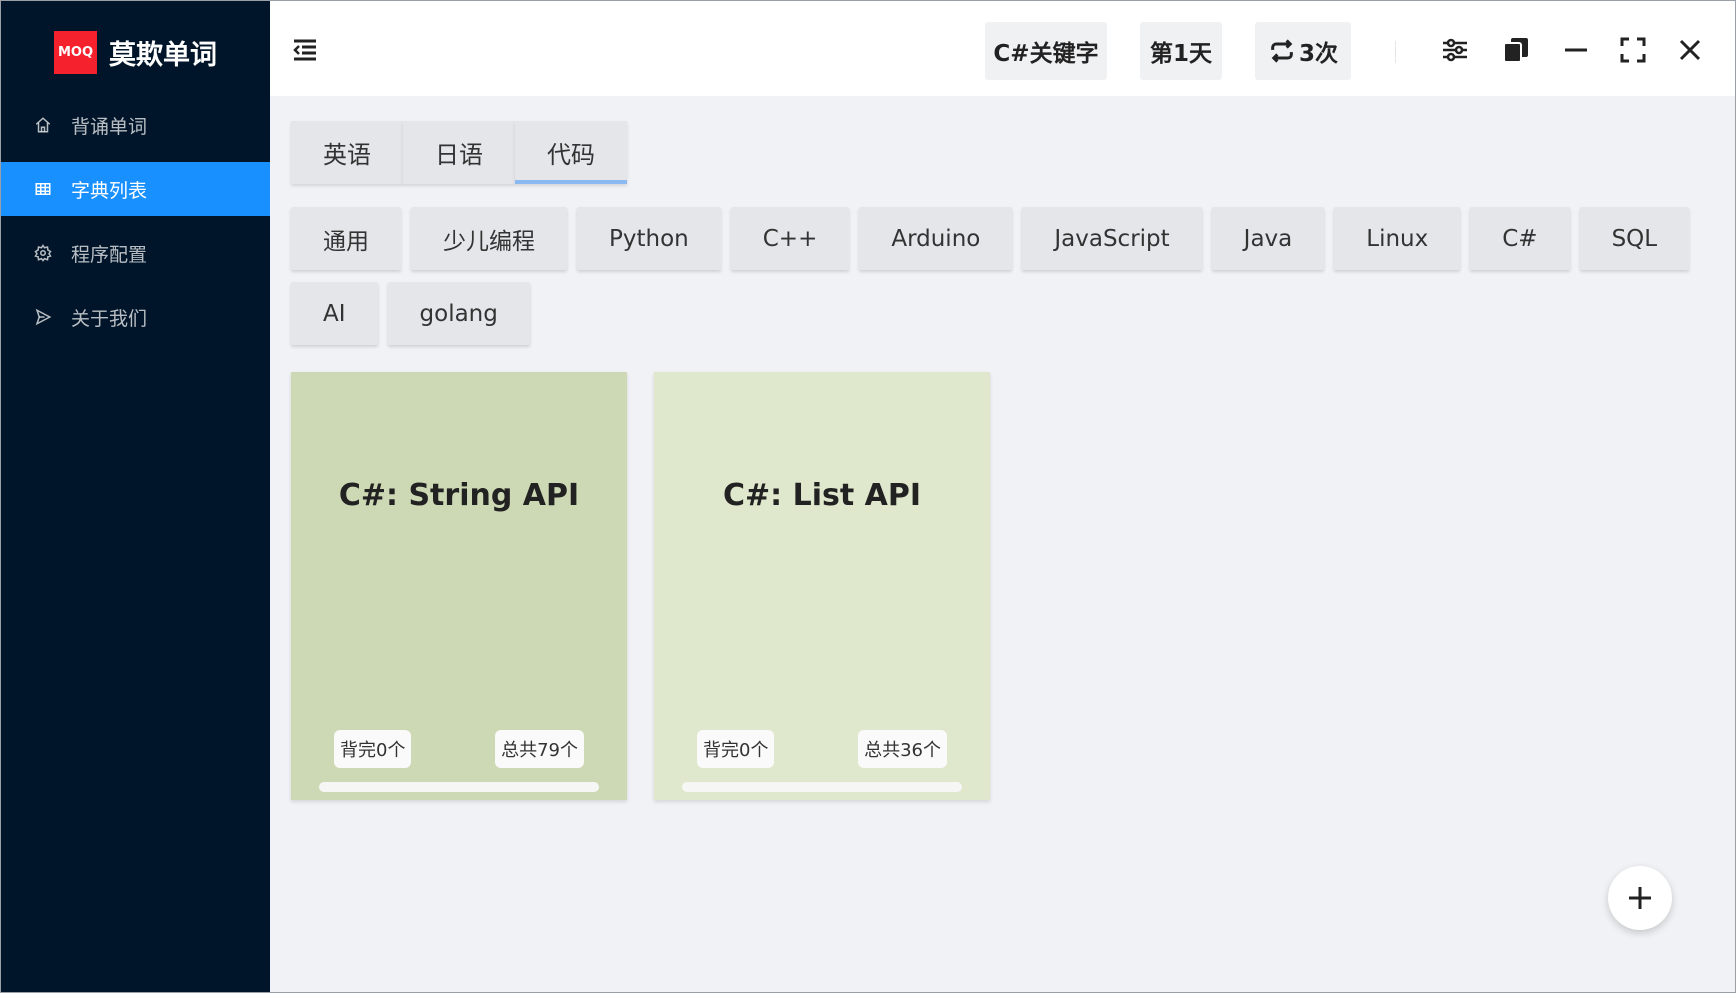  Describe the element at coordinates (347, 152) in the screenshot. I see `tab-english: 英语` at that location.